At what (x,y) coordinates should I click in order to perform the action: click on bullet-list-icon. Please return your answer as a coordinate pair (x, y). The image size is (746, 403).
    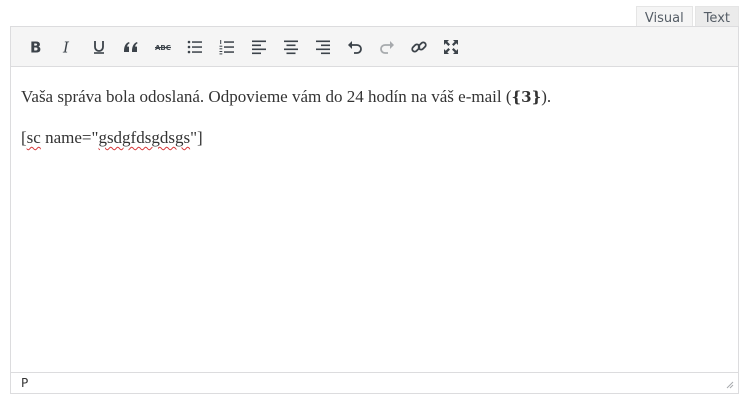
    Looking at the image, I should click on (194, 46).